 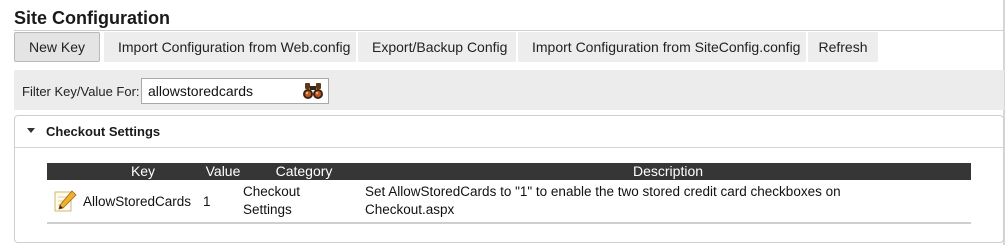 I want to click on binoculars-icon, so click(x=313, y=91).